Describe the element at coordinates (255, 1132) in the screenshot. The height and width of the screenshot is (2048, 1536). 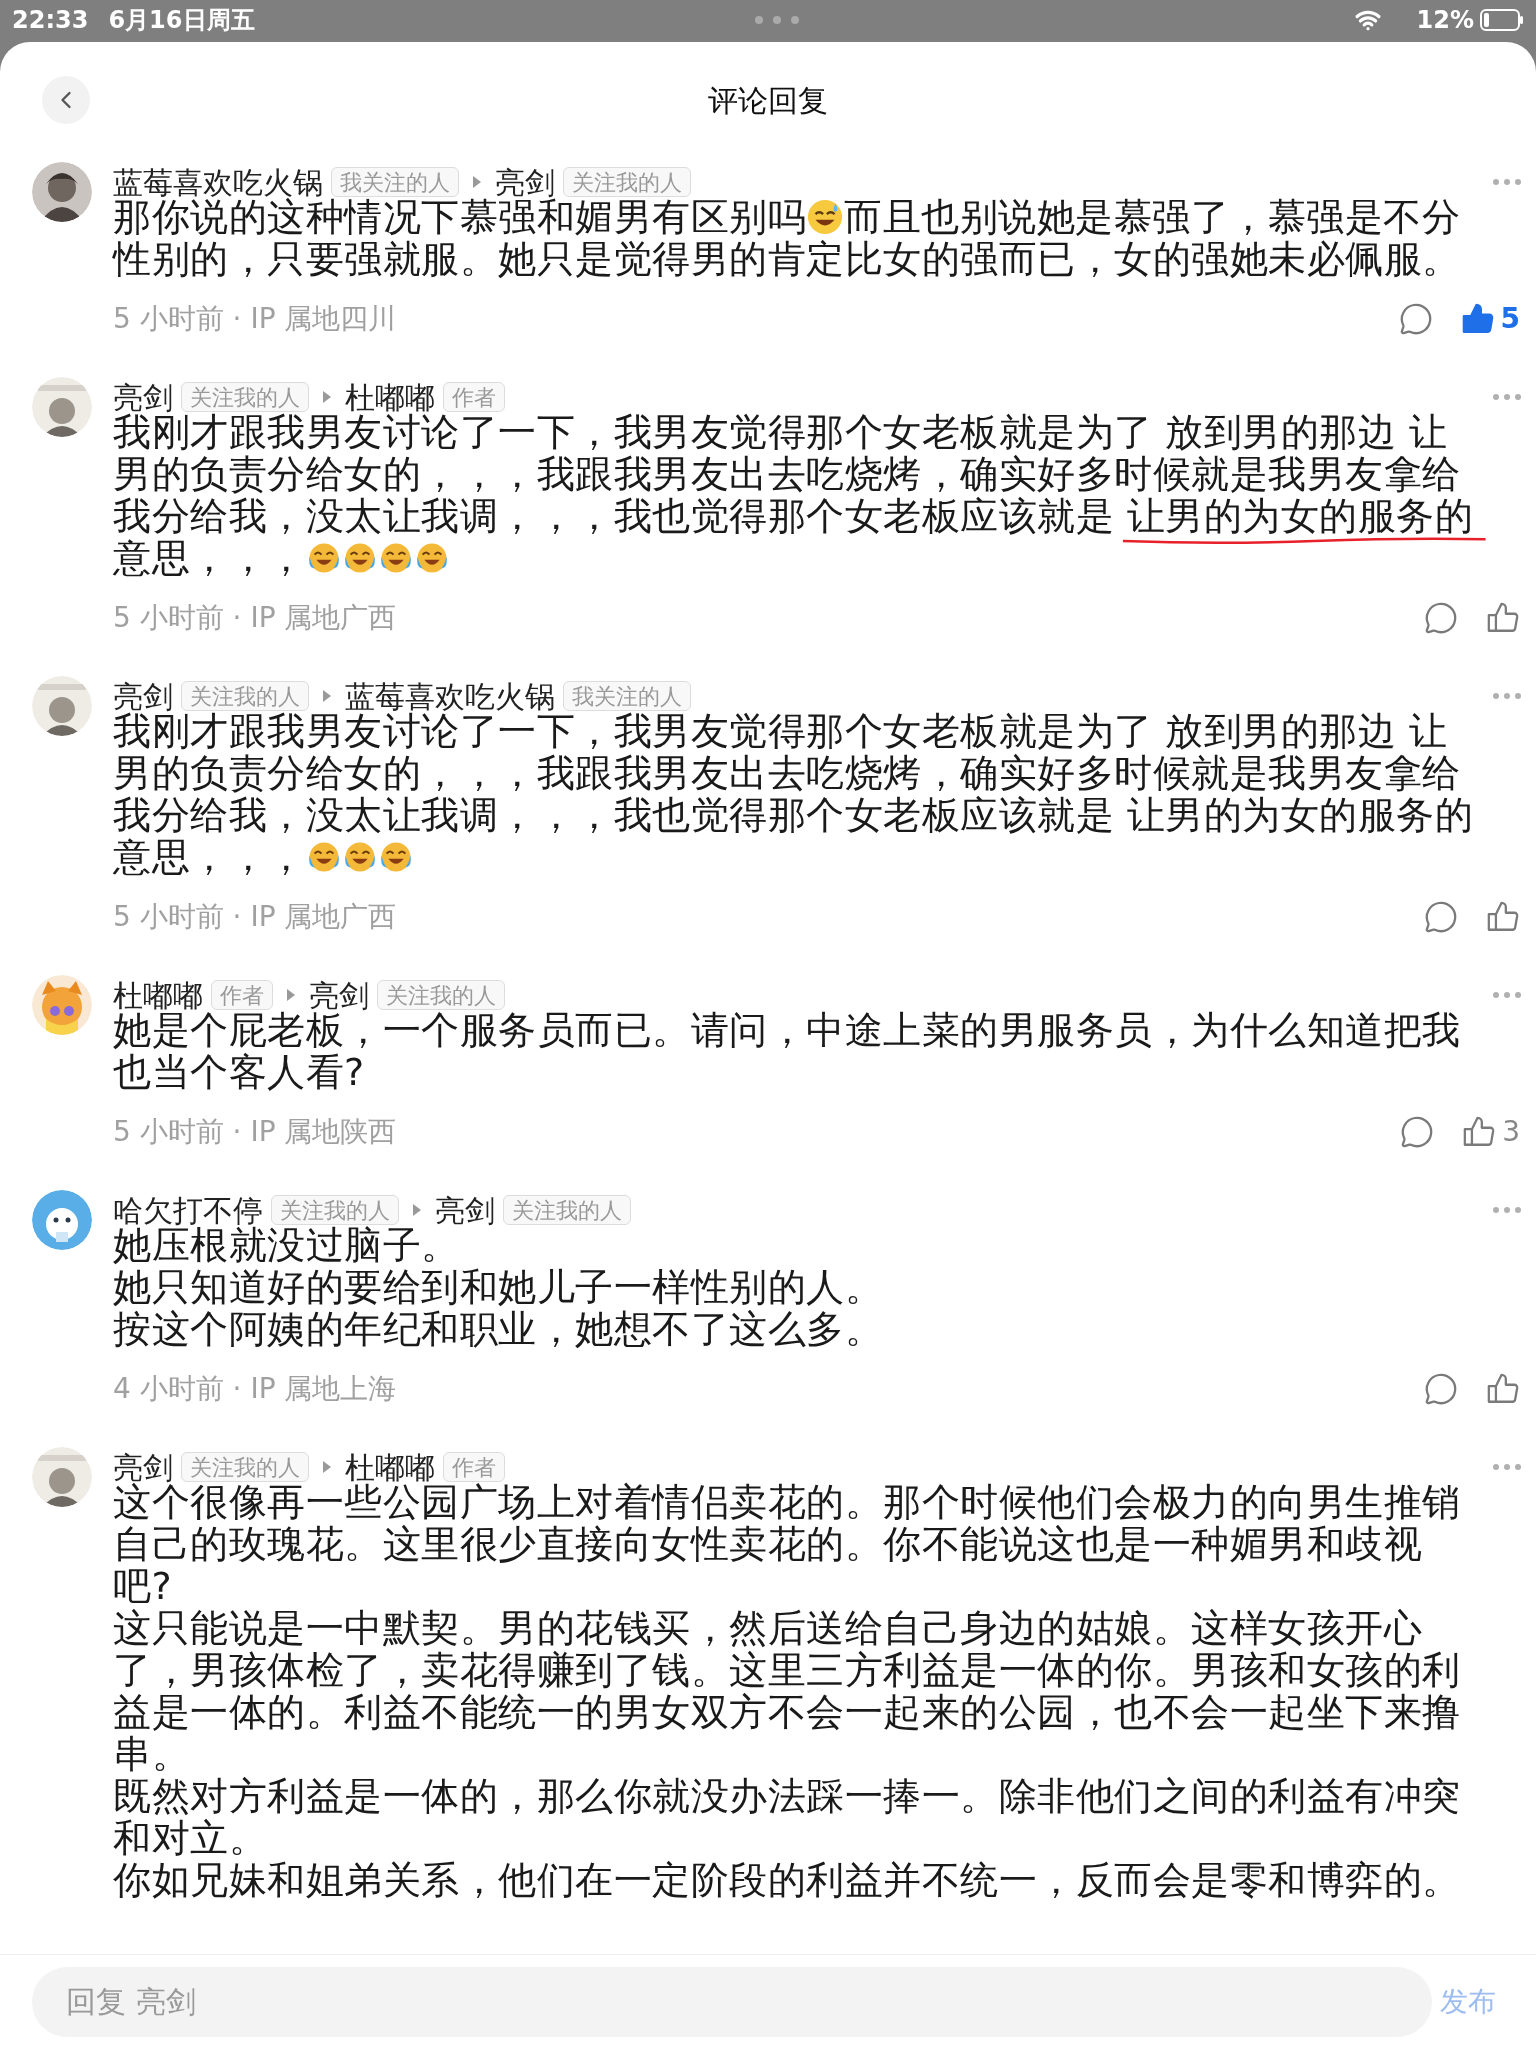
I see `comment-meta: 5 小时前 · IP 属地陕西` at that location.